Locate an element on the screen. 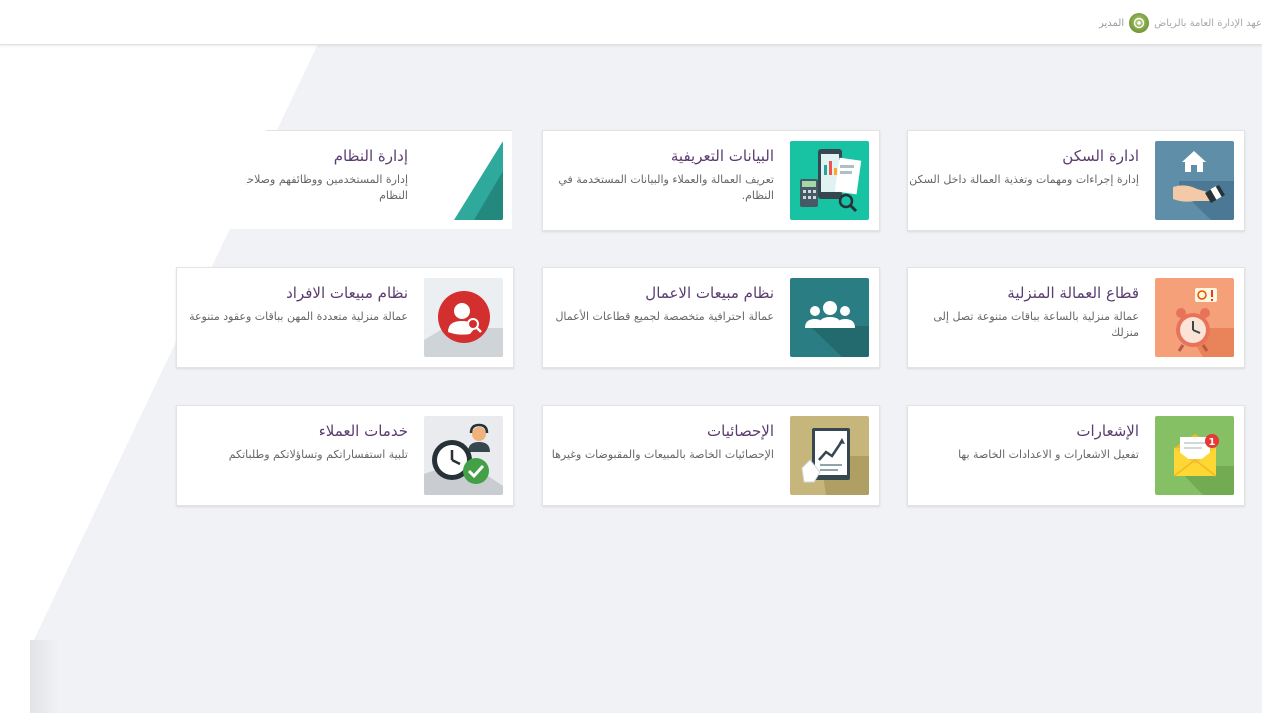  card-title: الإشعارات is located at coordinates (1107, 431).